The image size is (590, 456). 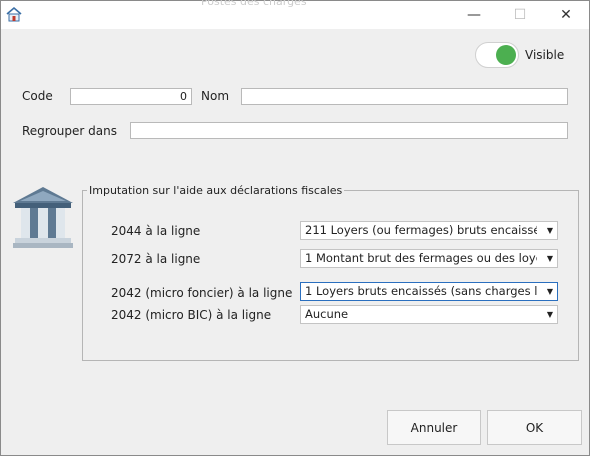 What do you see at coordinates (131, 96) in the screenshot?
I see `code-input: 0` at bounding box center [131, 96].